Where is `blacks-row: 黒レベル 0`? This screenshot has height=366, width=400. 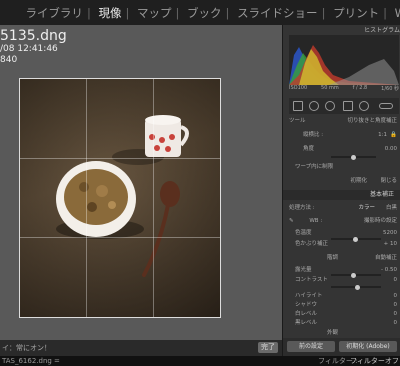 blacks-row: 黒レベル 0 is located at coordinates (344, 323).